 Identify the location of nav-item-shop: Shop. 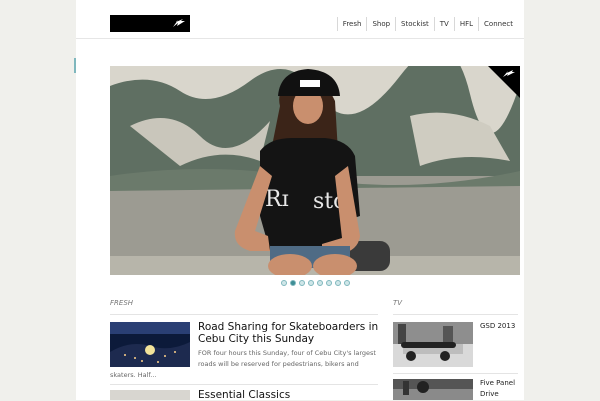
(380, 24).